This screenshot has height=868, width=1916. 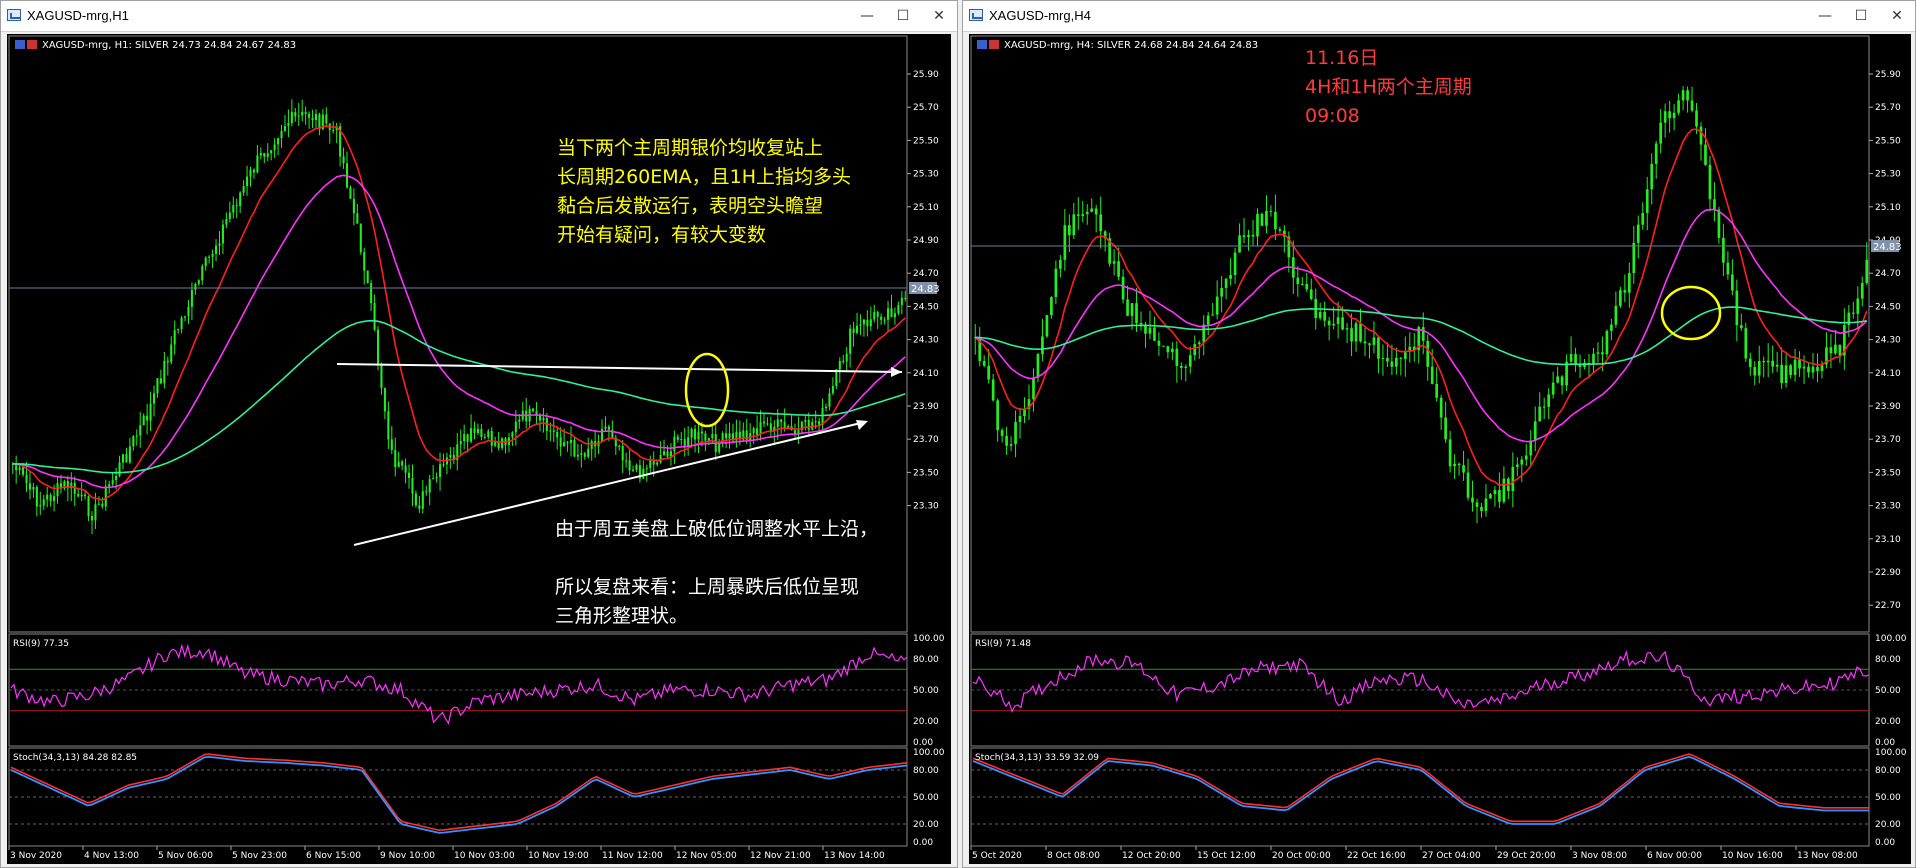 What do you see at coordinates (1888, 141) in the screenshot?
I see `price-label: 25.50` at bounding box center [1888, 141].